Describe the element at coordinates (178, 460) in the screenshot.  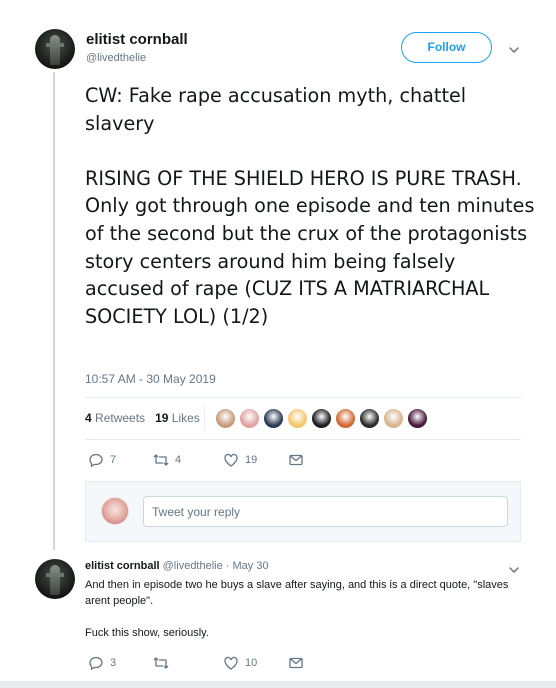
I see `retweet-count: 4` at that location.